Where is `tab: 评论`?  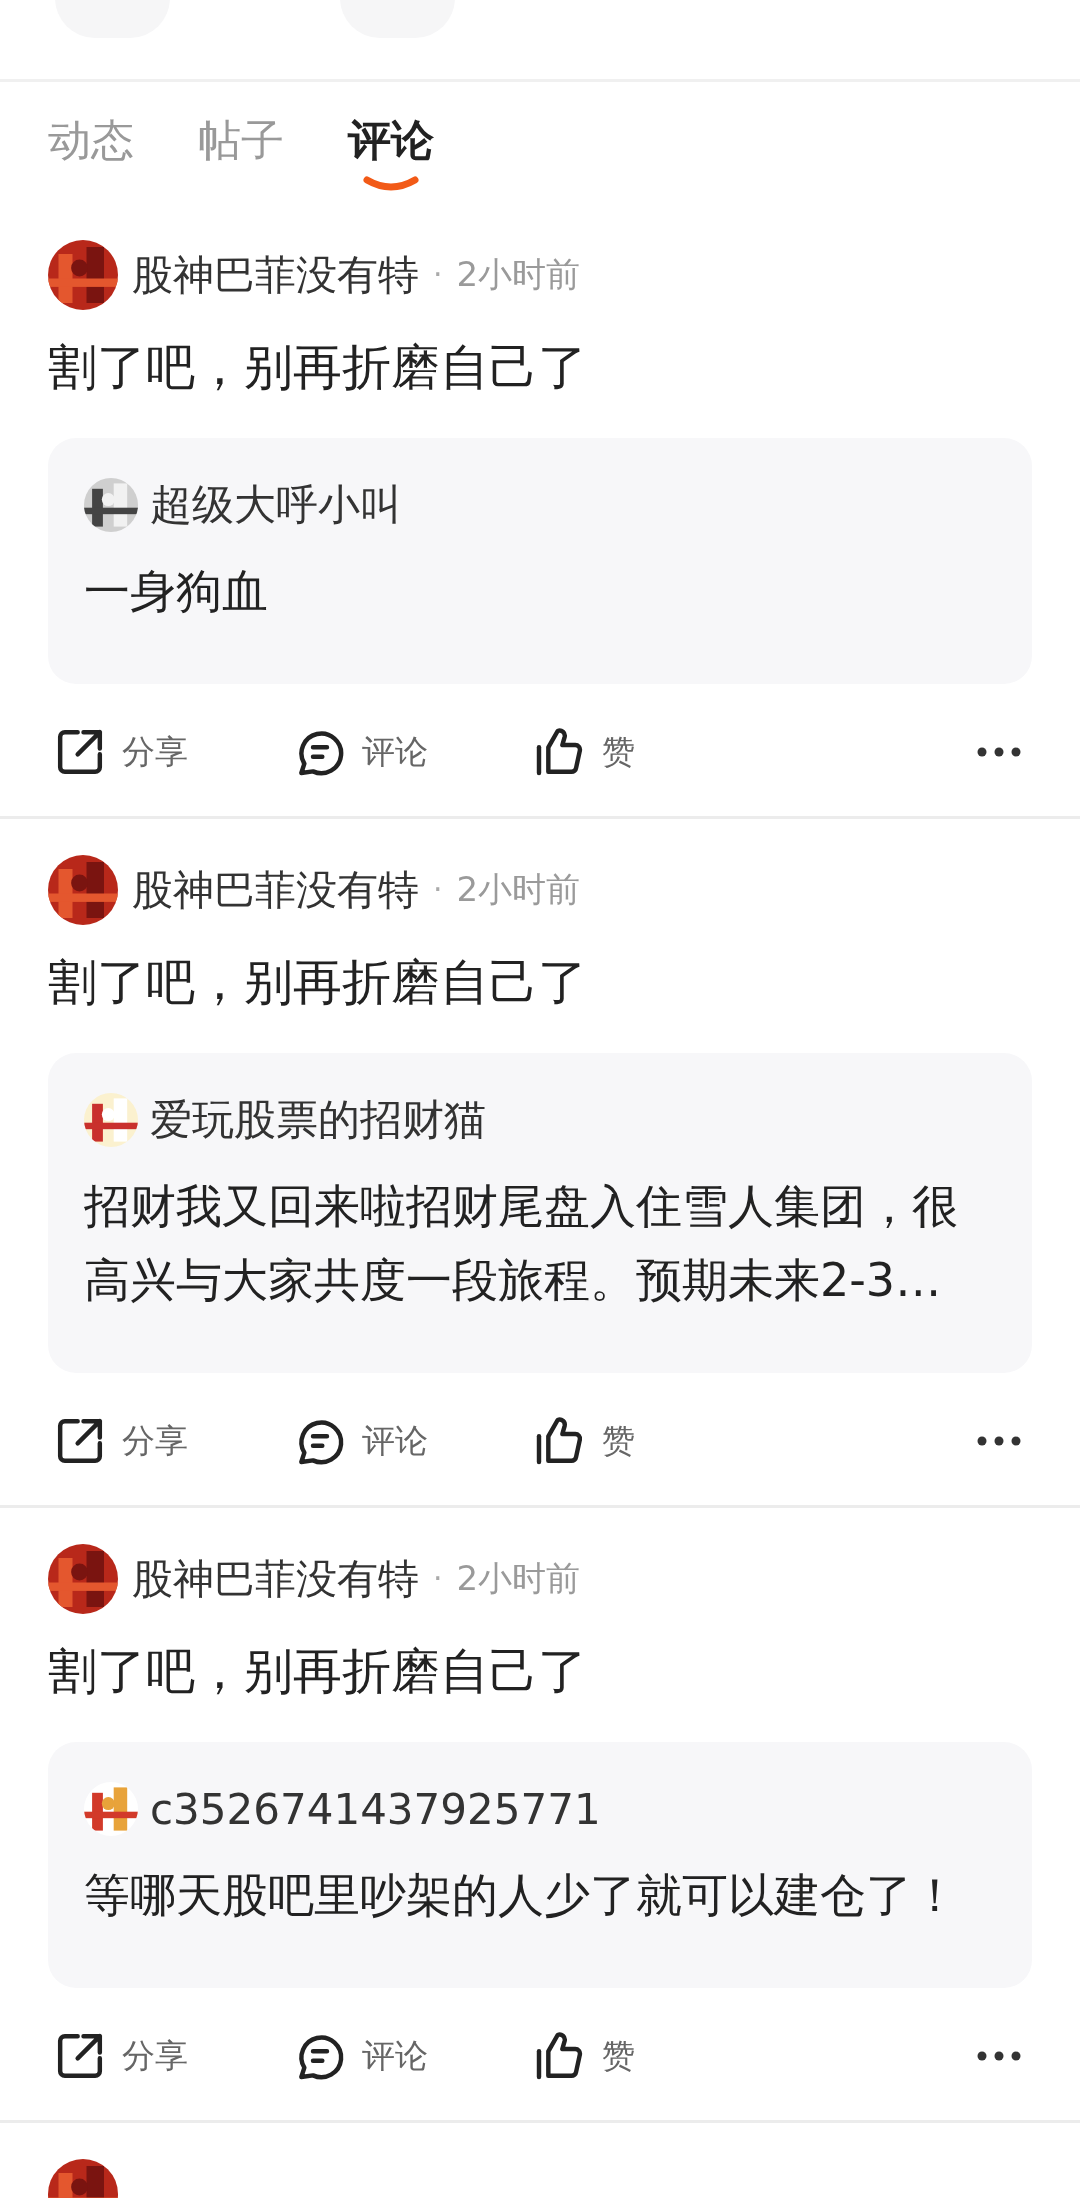
tab: 评论 is located at coordinates (391, 157).